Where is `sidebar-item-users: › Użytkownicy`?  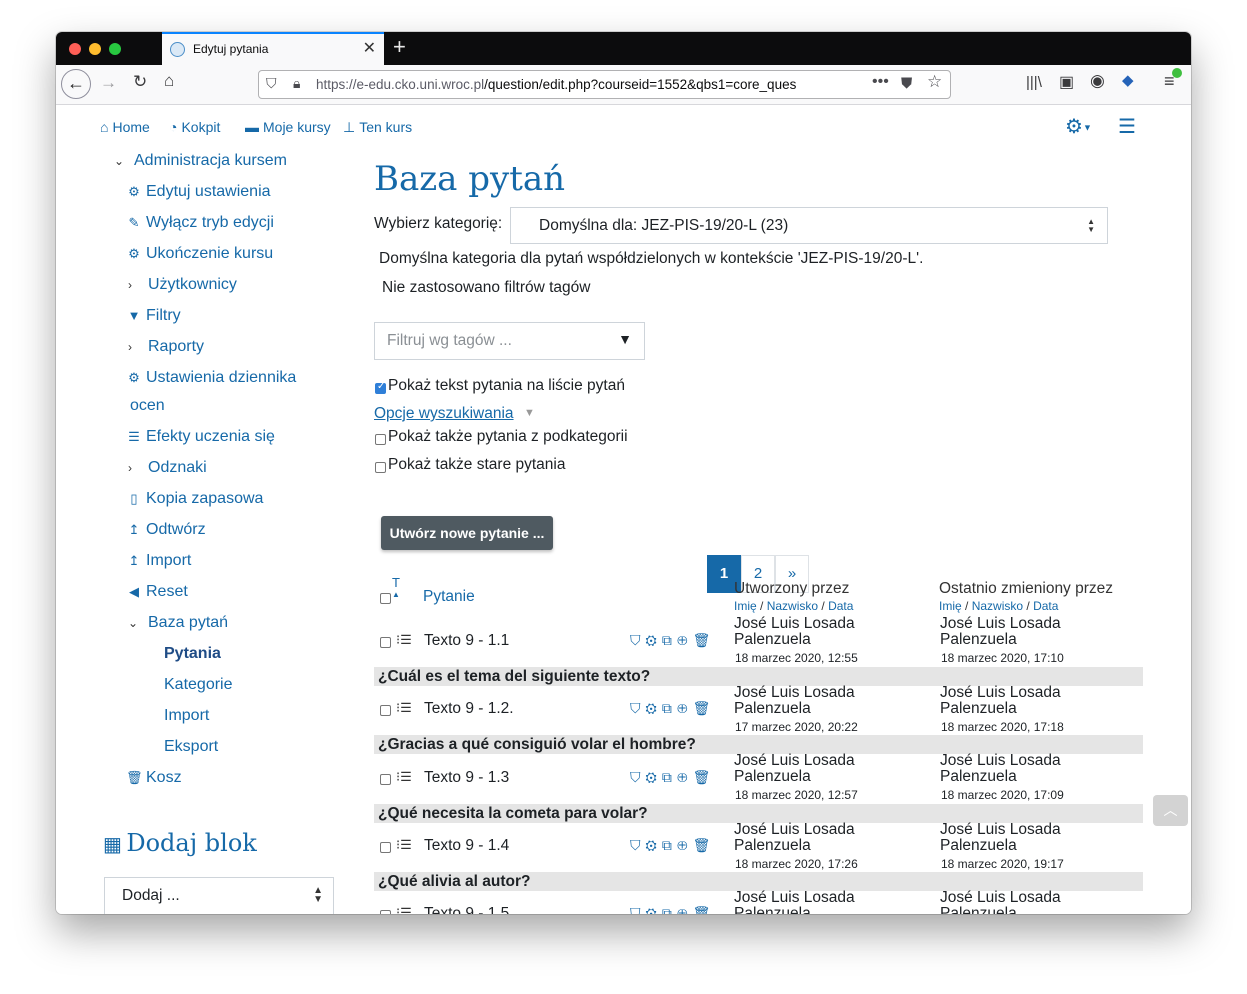 sidebar-item-users: › Użytkownicy is located at coordinates (182, 285).